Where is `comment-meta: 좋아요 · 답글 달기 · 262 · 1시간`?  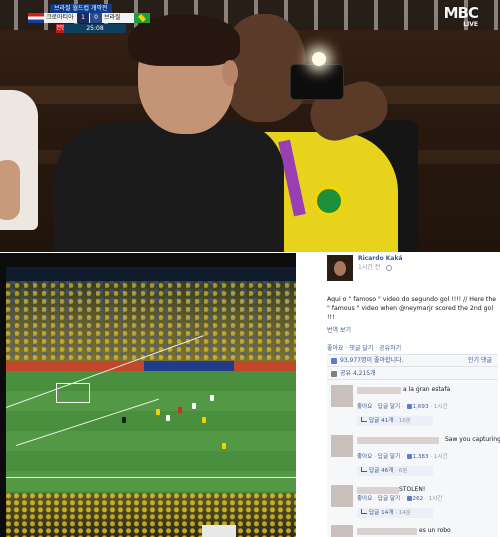 comment-meta: 좋아요 · 답글 달기 · 262 · 1시간 is located at coordinates (400, 499).